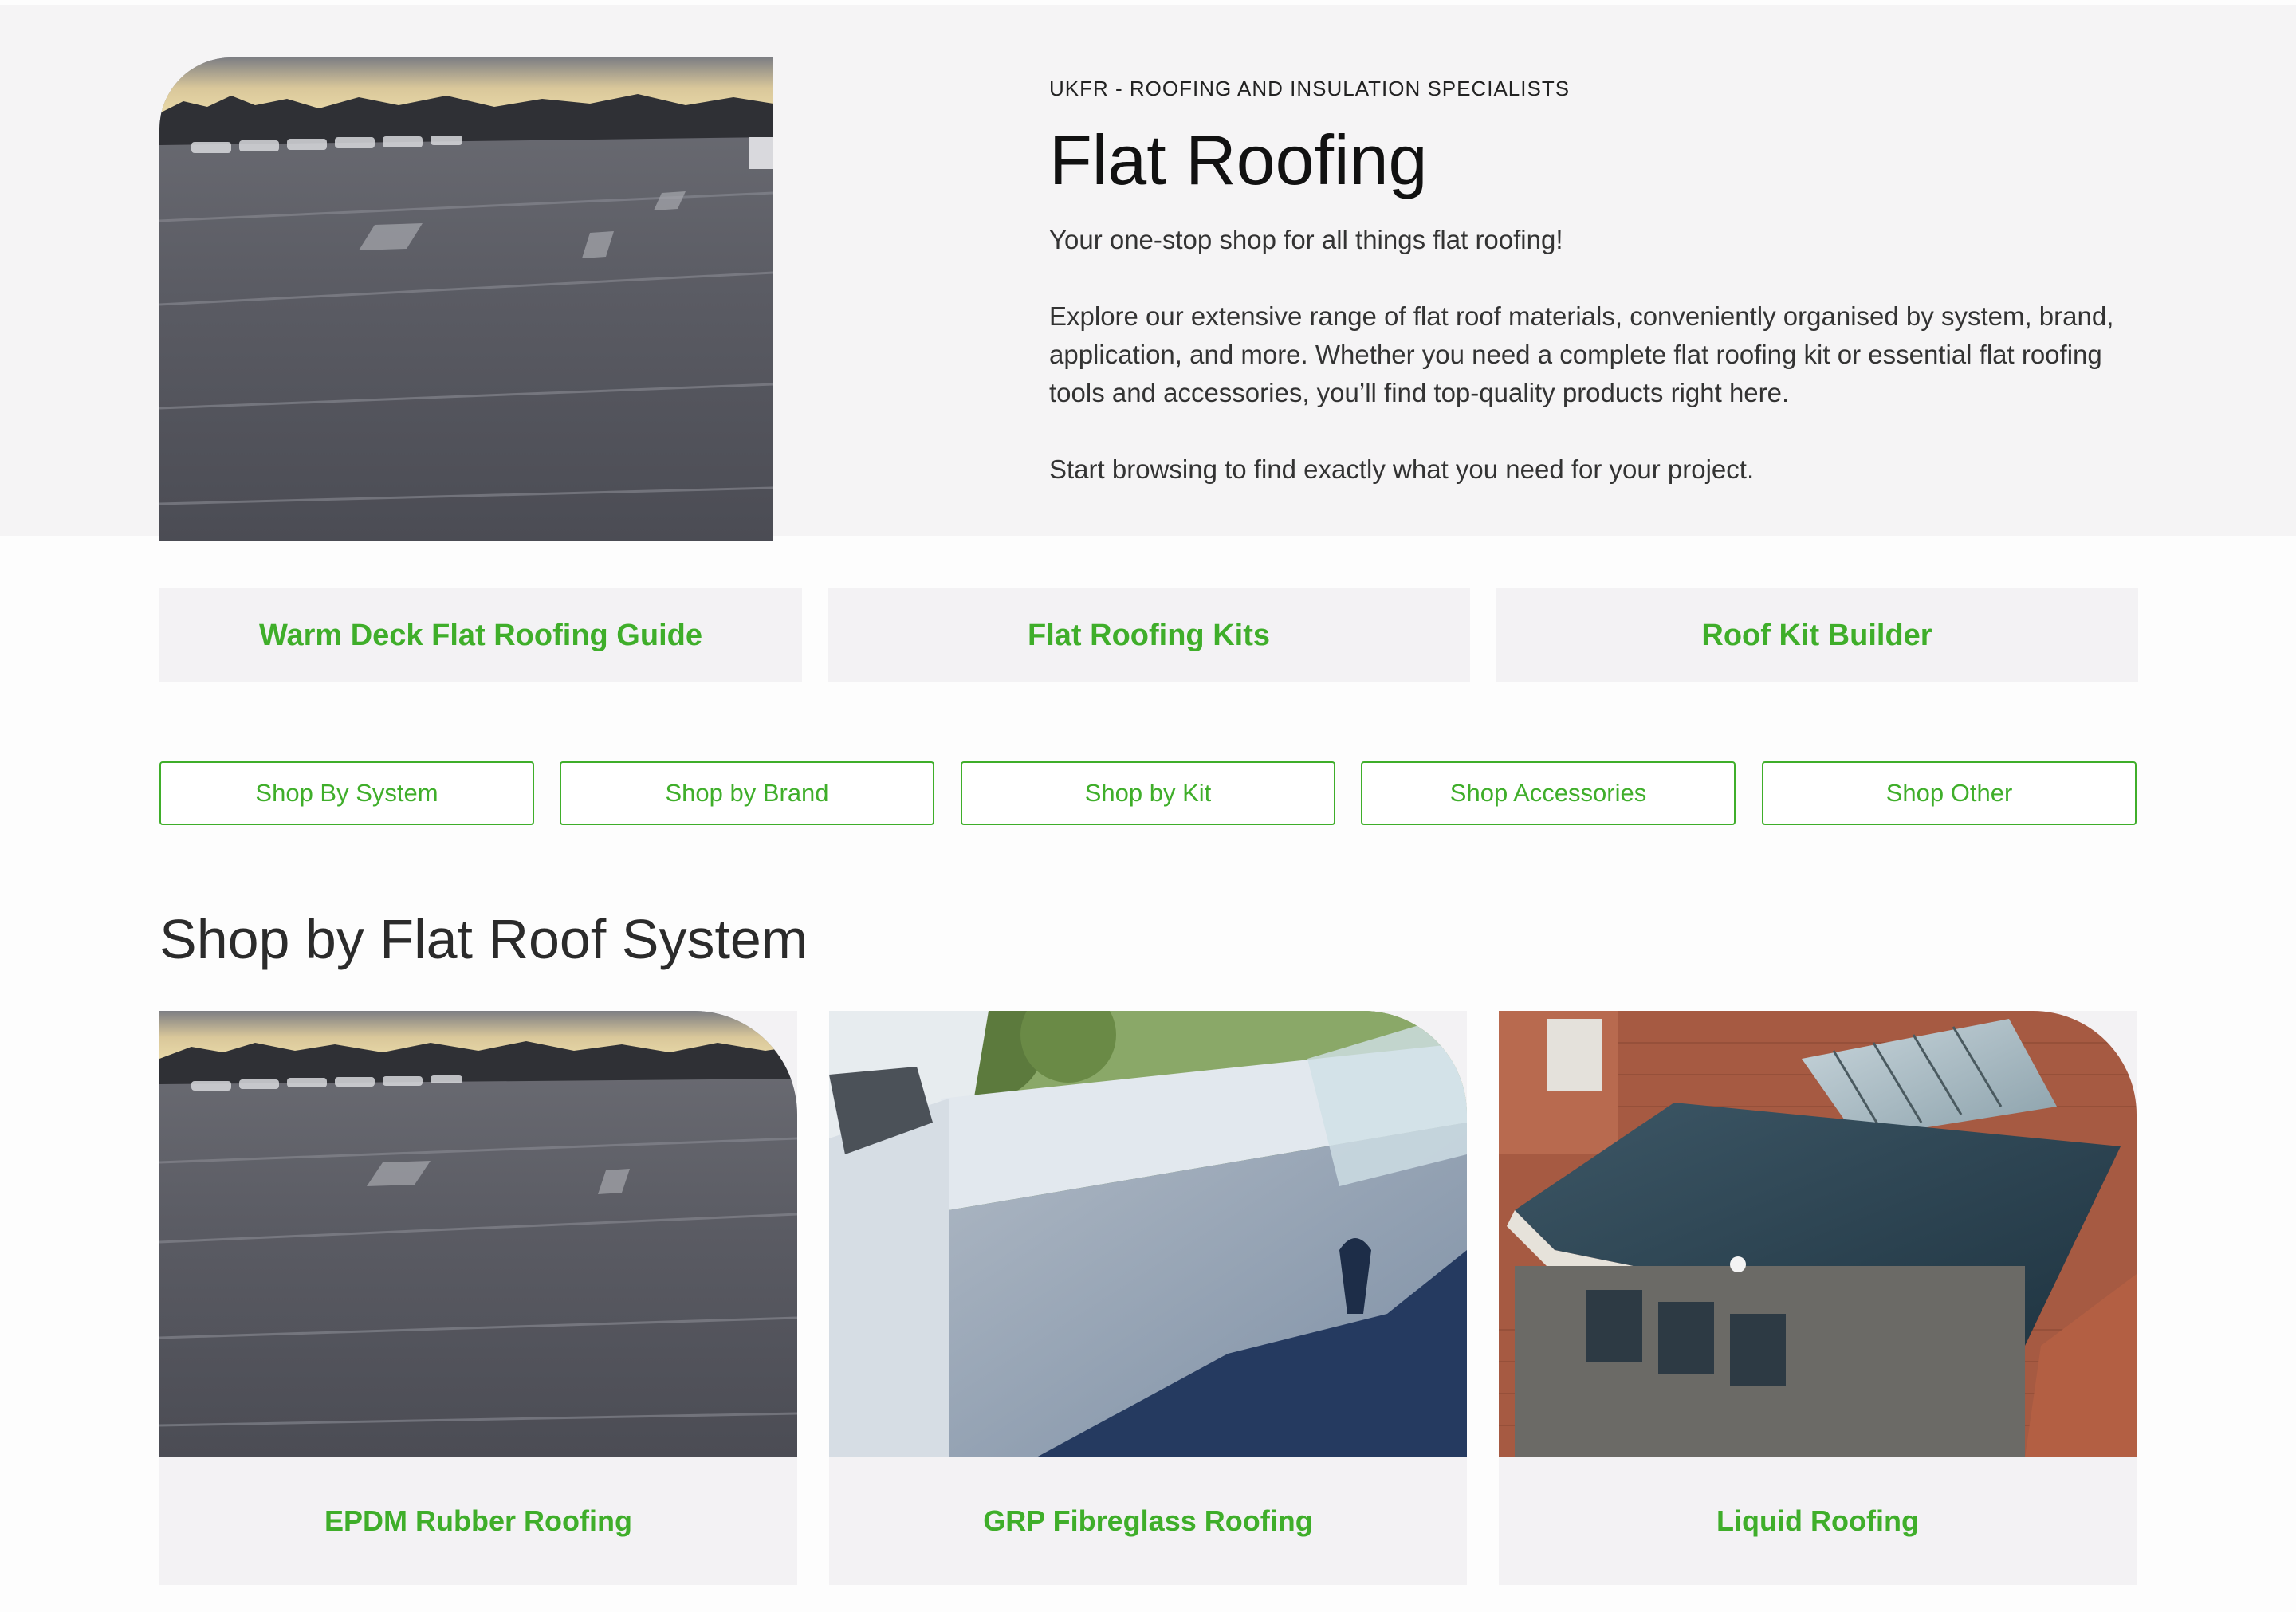  Describe the element at coordinates (747, 793) in the screenshot. I see `shop-by-brand-button: Shop by Brand` at that location.